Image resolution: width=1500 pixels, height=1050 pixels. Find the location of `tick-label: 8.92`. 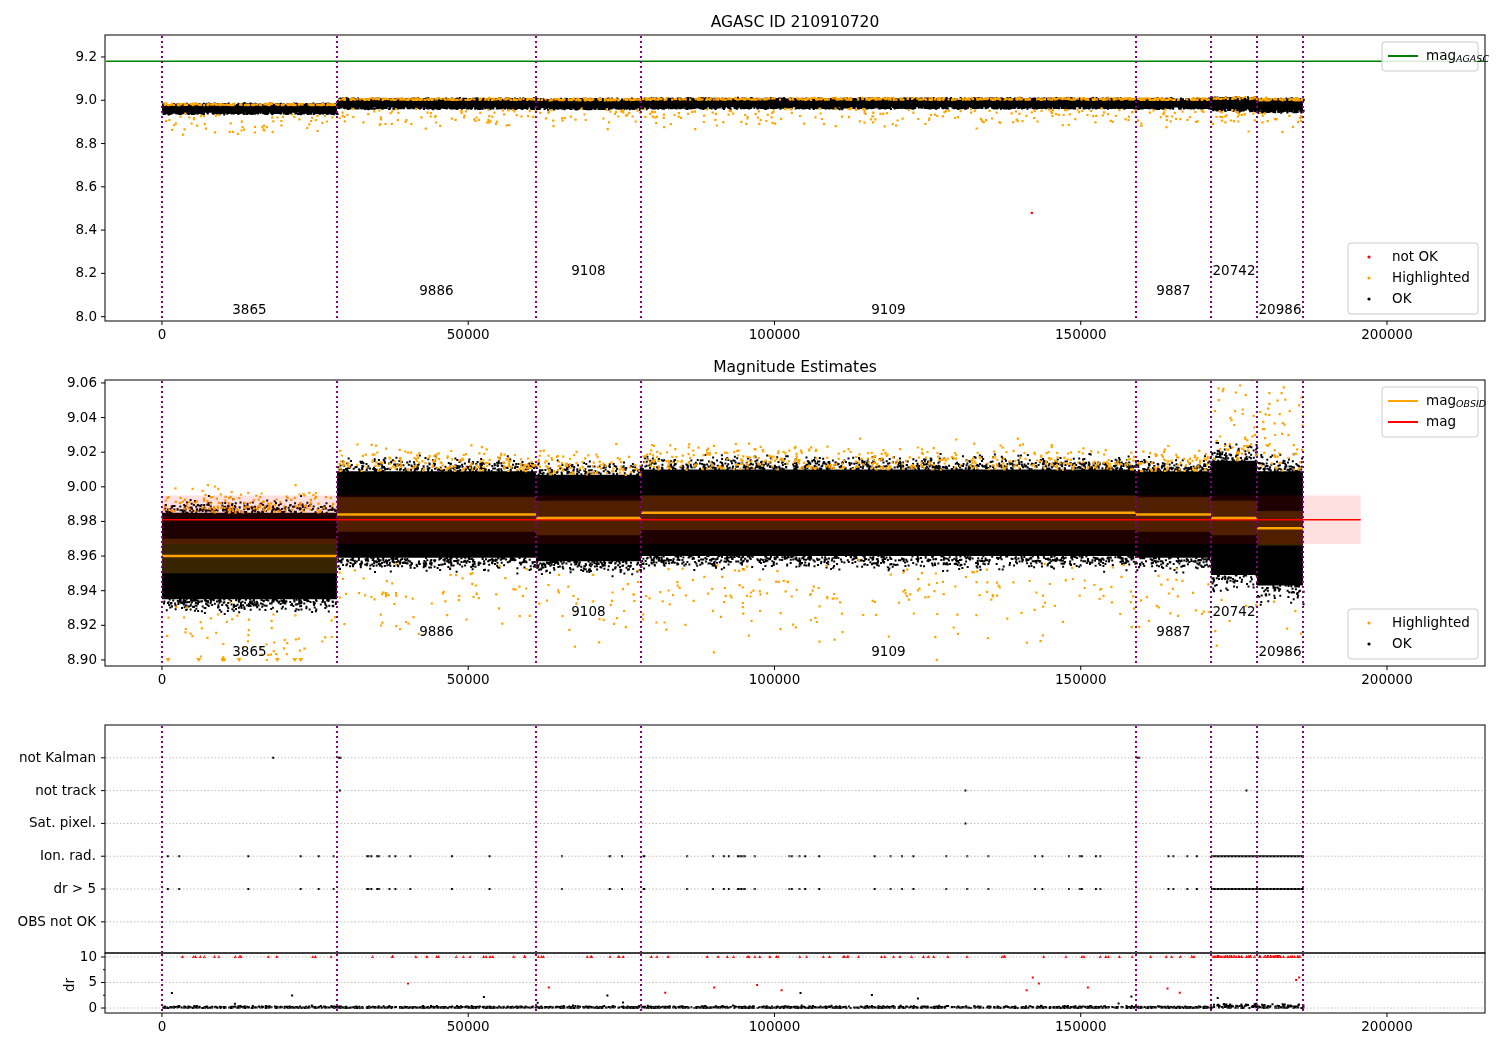

tick-label: 8.92 is located at coordinates (81, 624).